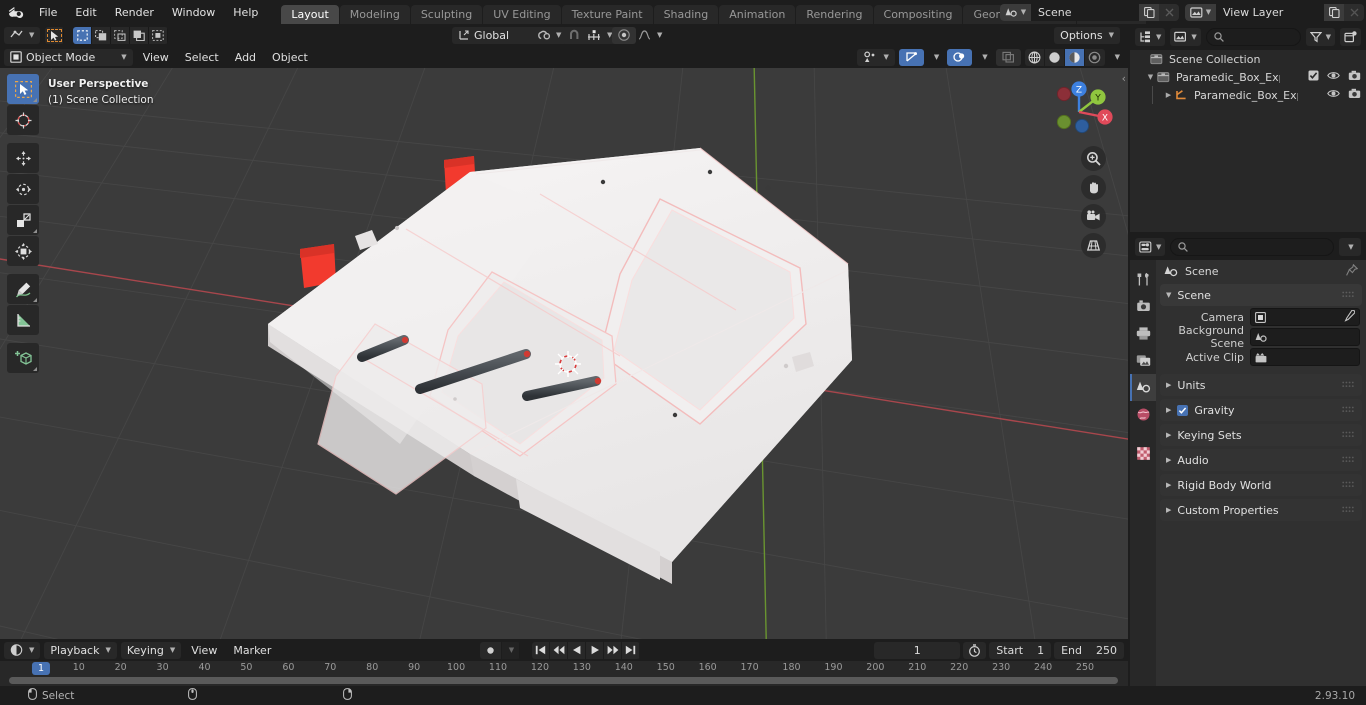 The image size is (1366, 705). I want to click on select-extend-icon, so click(102, 35).